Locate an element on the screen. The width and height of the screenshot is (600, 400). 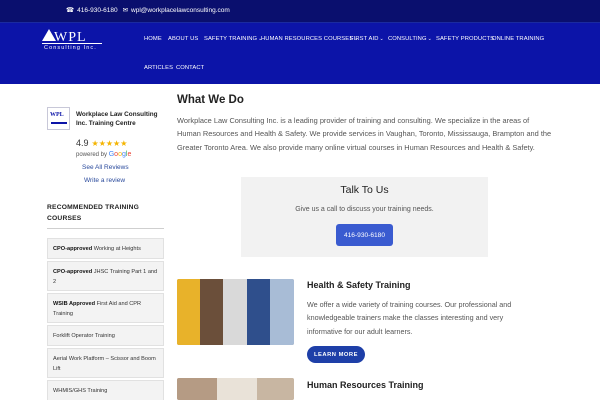
nav-online-training-label: ONLINE TRAINING is located at coordinates (518, 39).